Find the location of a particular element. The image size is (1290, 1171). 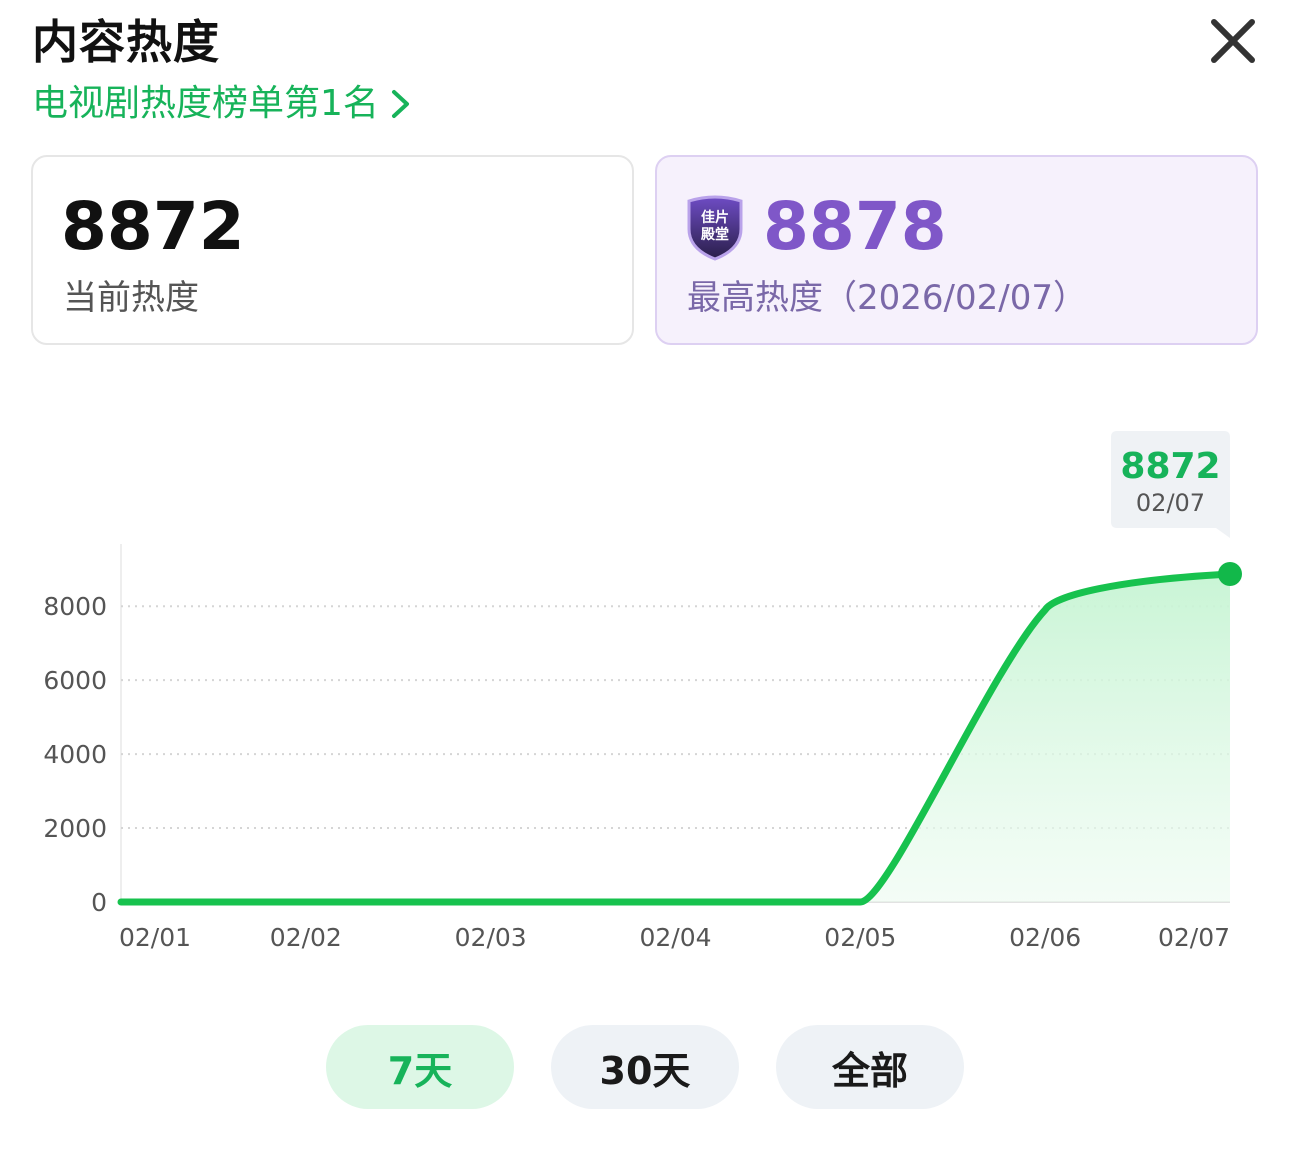

x-tick-label: 02/03 is located at coordinates (491, 937).